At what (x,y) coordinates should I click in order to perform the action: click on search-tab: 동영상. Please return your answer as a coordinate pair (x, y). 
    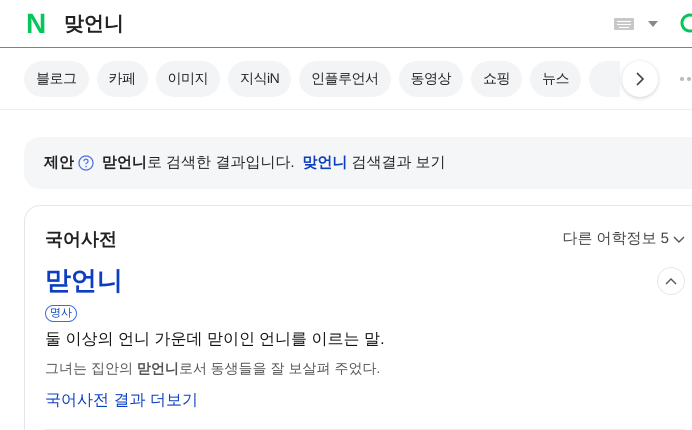
    Looking at the image, I should click on (431, 78).